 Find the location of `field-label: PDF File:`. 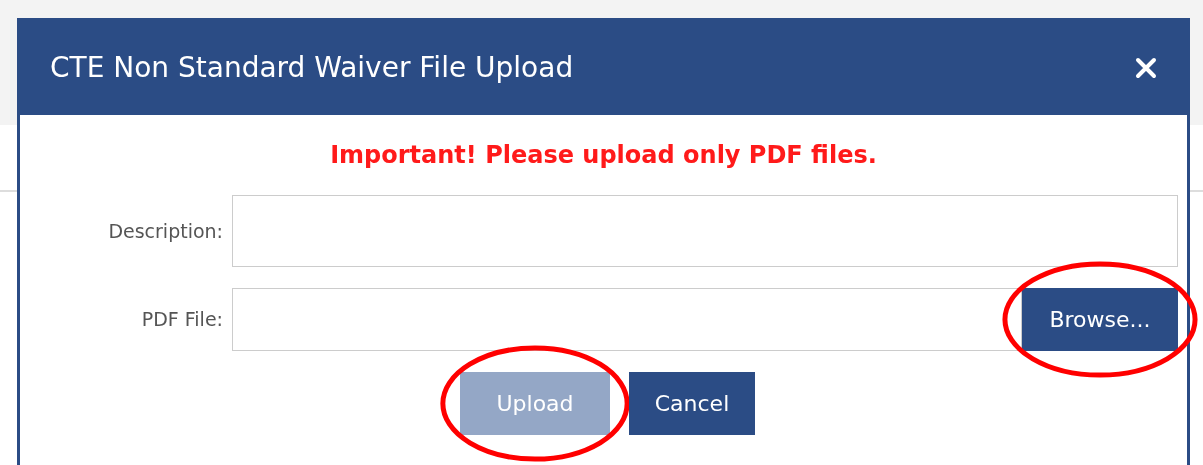

field-label: PDF File: is located at coordinates (182, 320).